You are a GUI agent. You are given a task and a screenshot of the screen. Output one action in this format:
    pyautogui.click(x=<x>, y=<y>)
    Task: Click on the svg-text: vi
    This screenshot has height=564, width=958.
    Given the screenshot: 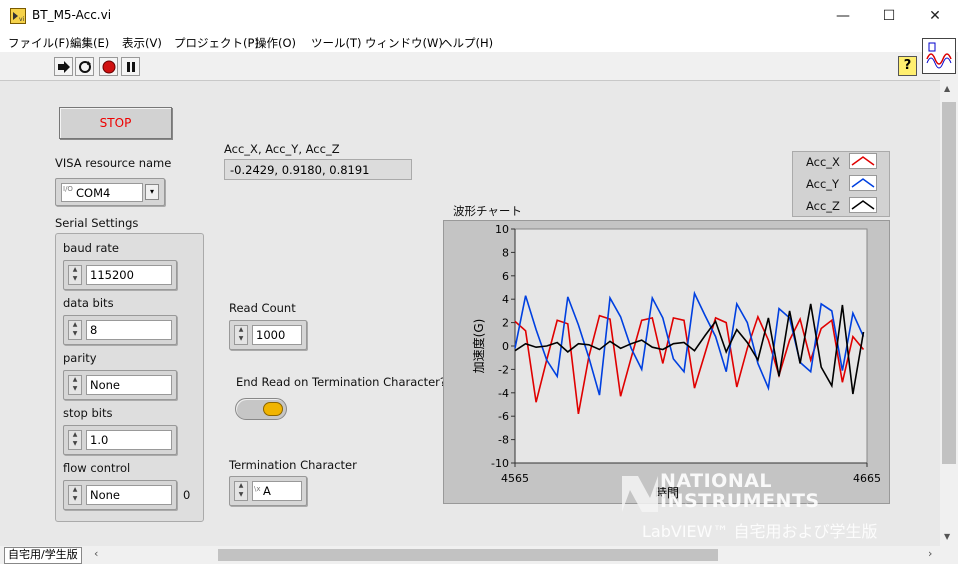 What is the action you would take?
    pyautogui.click(x=22, y=19)
    